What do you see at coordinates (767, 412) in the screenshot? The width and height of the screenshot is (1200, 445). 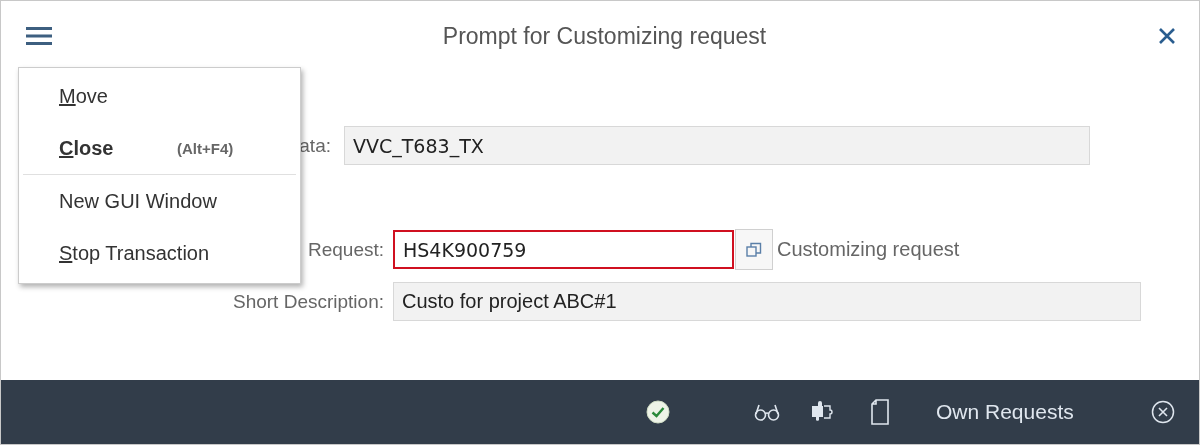 I see `glasses-icon` at bounding box center [767, 412].